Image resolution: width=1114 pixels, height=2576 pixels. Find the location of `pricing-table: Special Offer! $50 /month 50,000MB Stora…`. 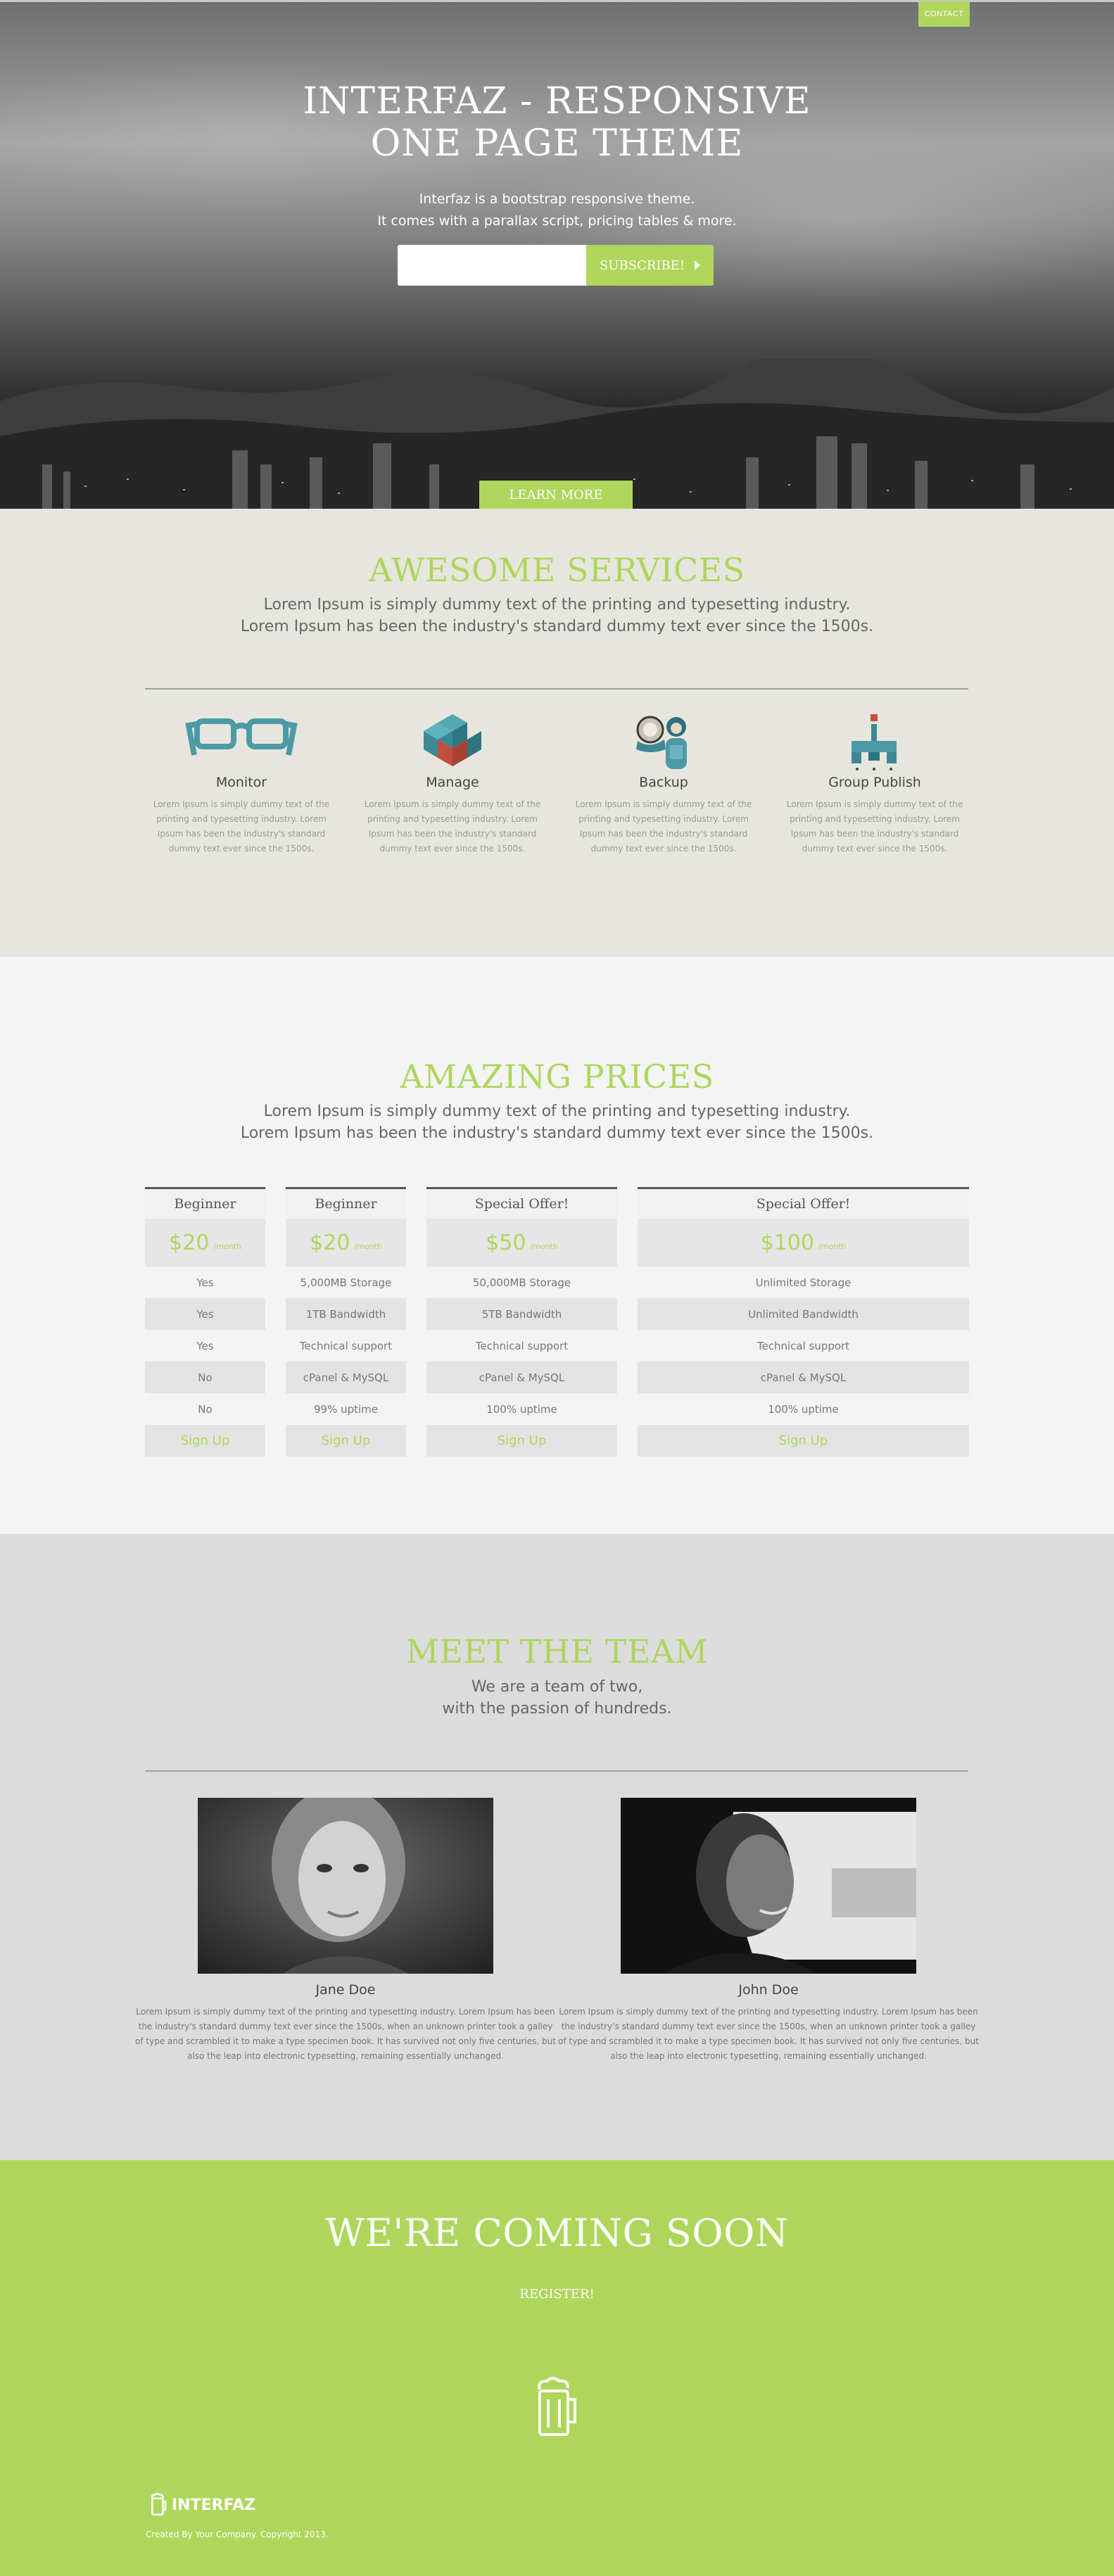

pricing-table: Special Offer! $50 /month 50,000MB Stora… is located at coordinates (521, 1322).